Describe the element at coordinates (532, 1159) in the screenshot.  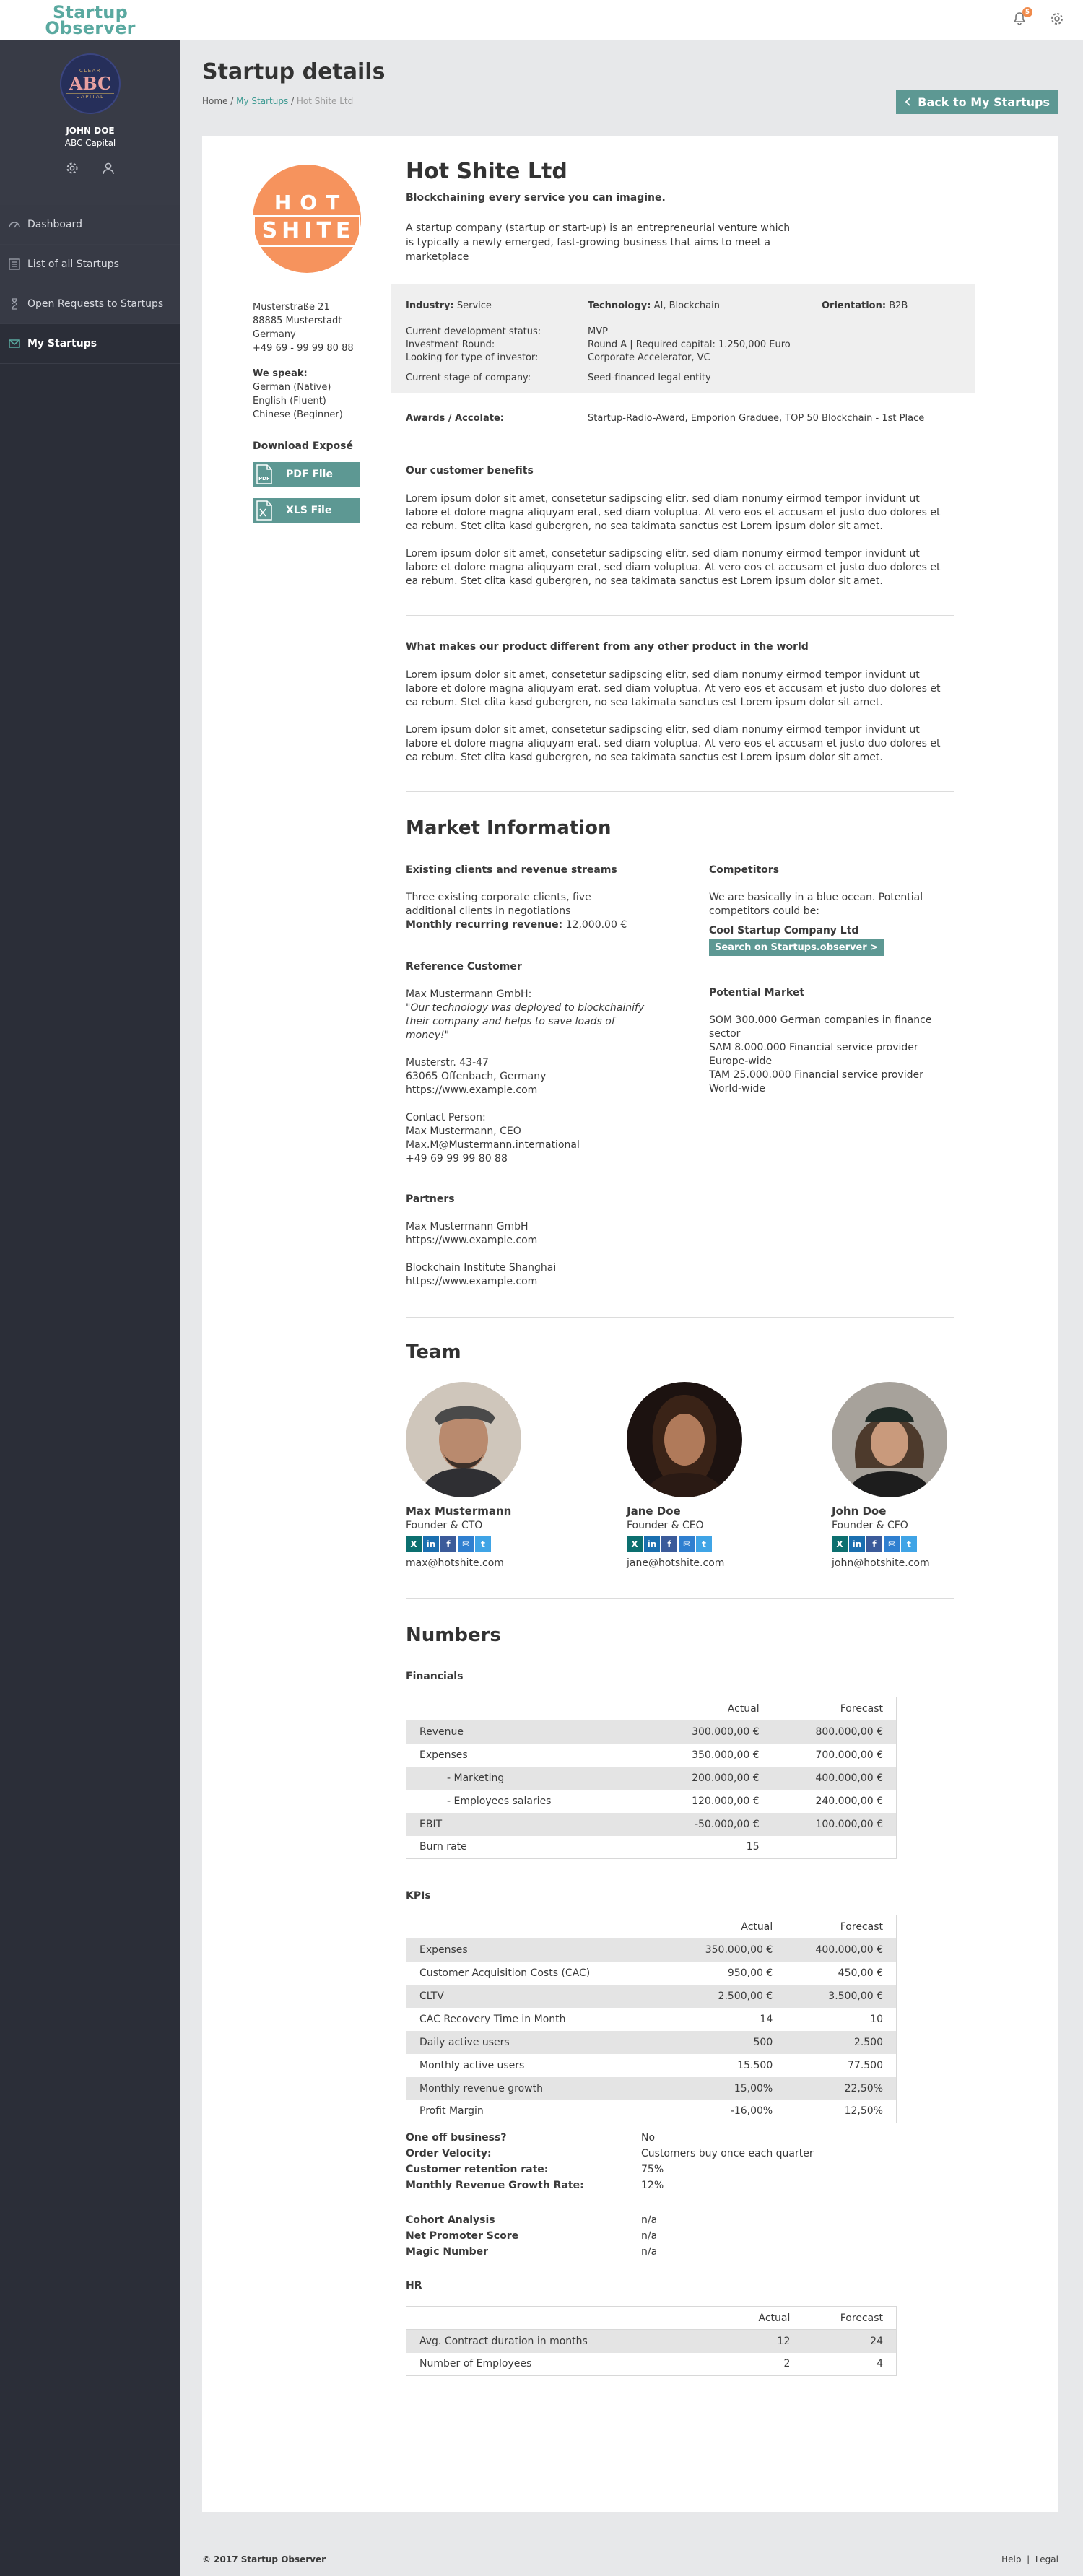
I see `contact-phone: +49 69 99 99 80 88` at that location.